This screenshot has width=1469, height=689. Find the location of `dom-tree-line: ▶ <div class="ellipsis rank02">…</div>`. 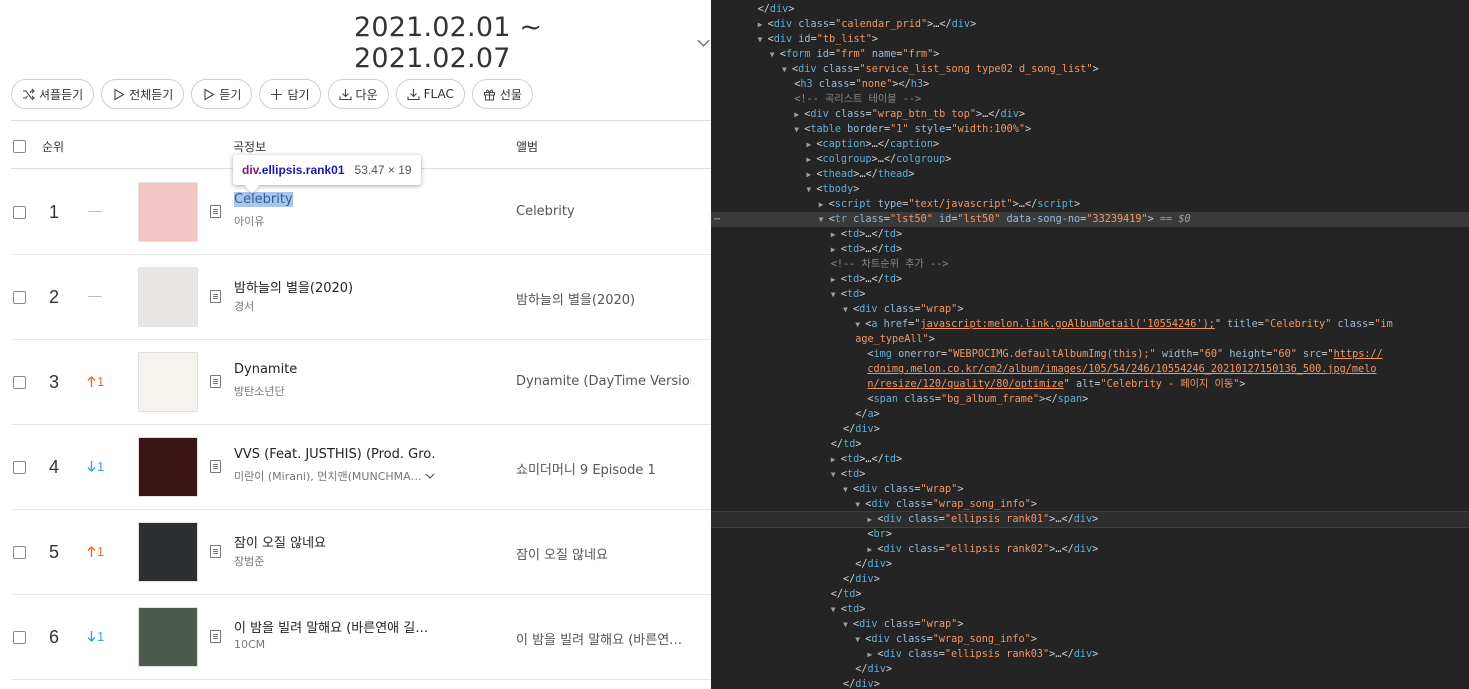

dom-tree-line: ▶ <div class="ellipsis rank02">…</div> is located at coordinates (1090, 549).